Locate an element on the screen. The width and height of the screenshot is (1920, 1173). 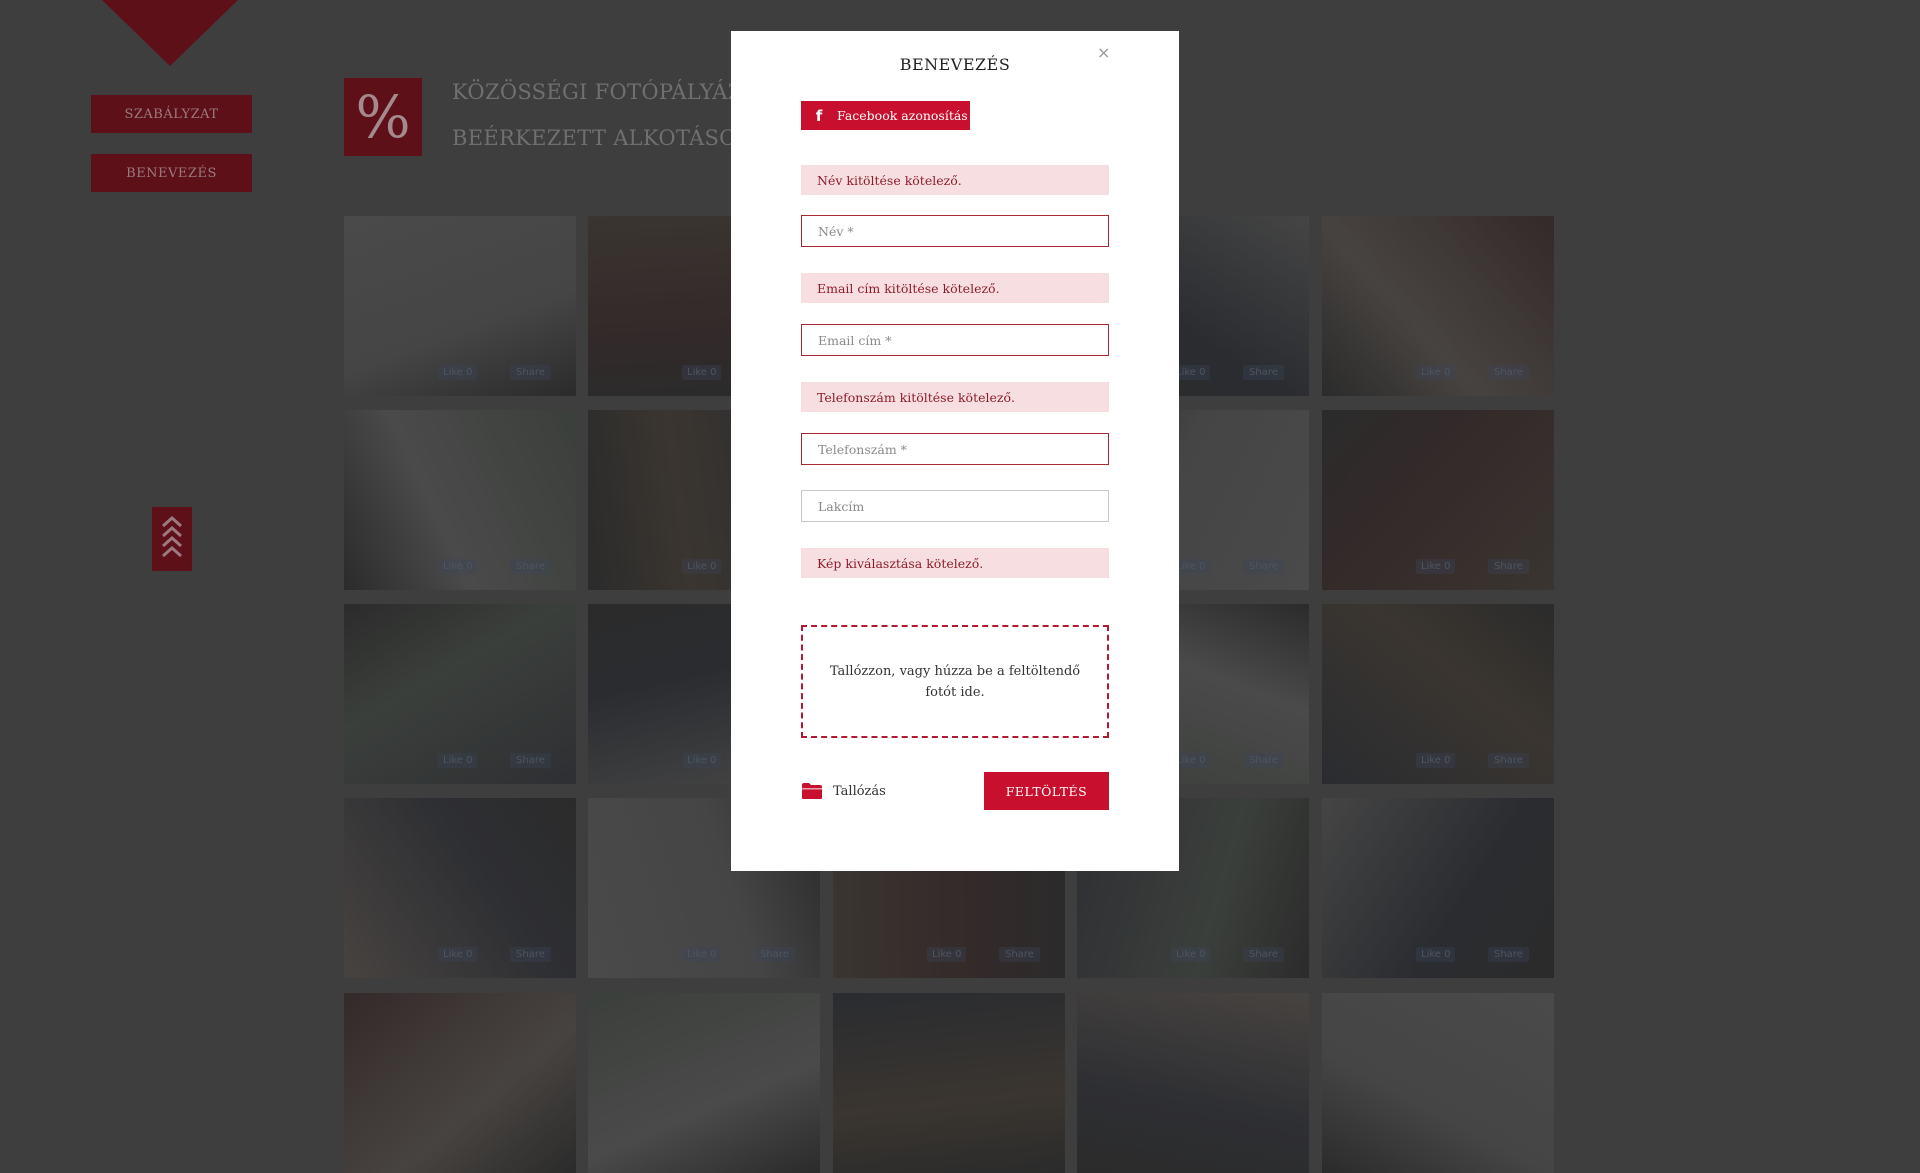
modal-title: BENEVEZÉS is located at coordinates (955, 64).